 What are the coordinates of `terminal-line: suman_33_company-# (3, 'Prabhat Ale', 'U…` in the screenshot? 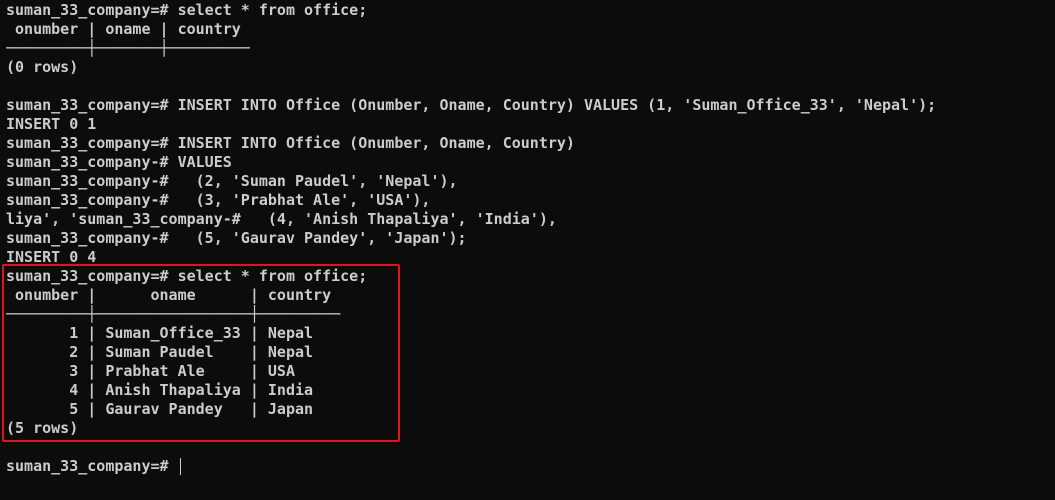 It's located at (218, 200).